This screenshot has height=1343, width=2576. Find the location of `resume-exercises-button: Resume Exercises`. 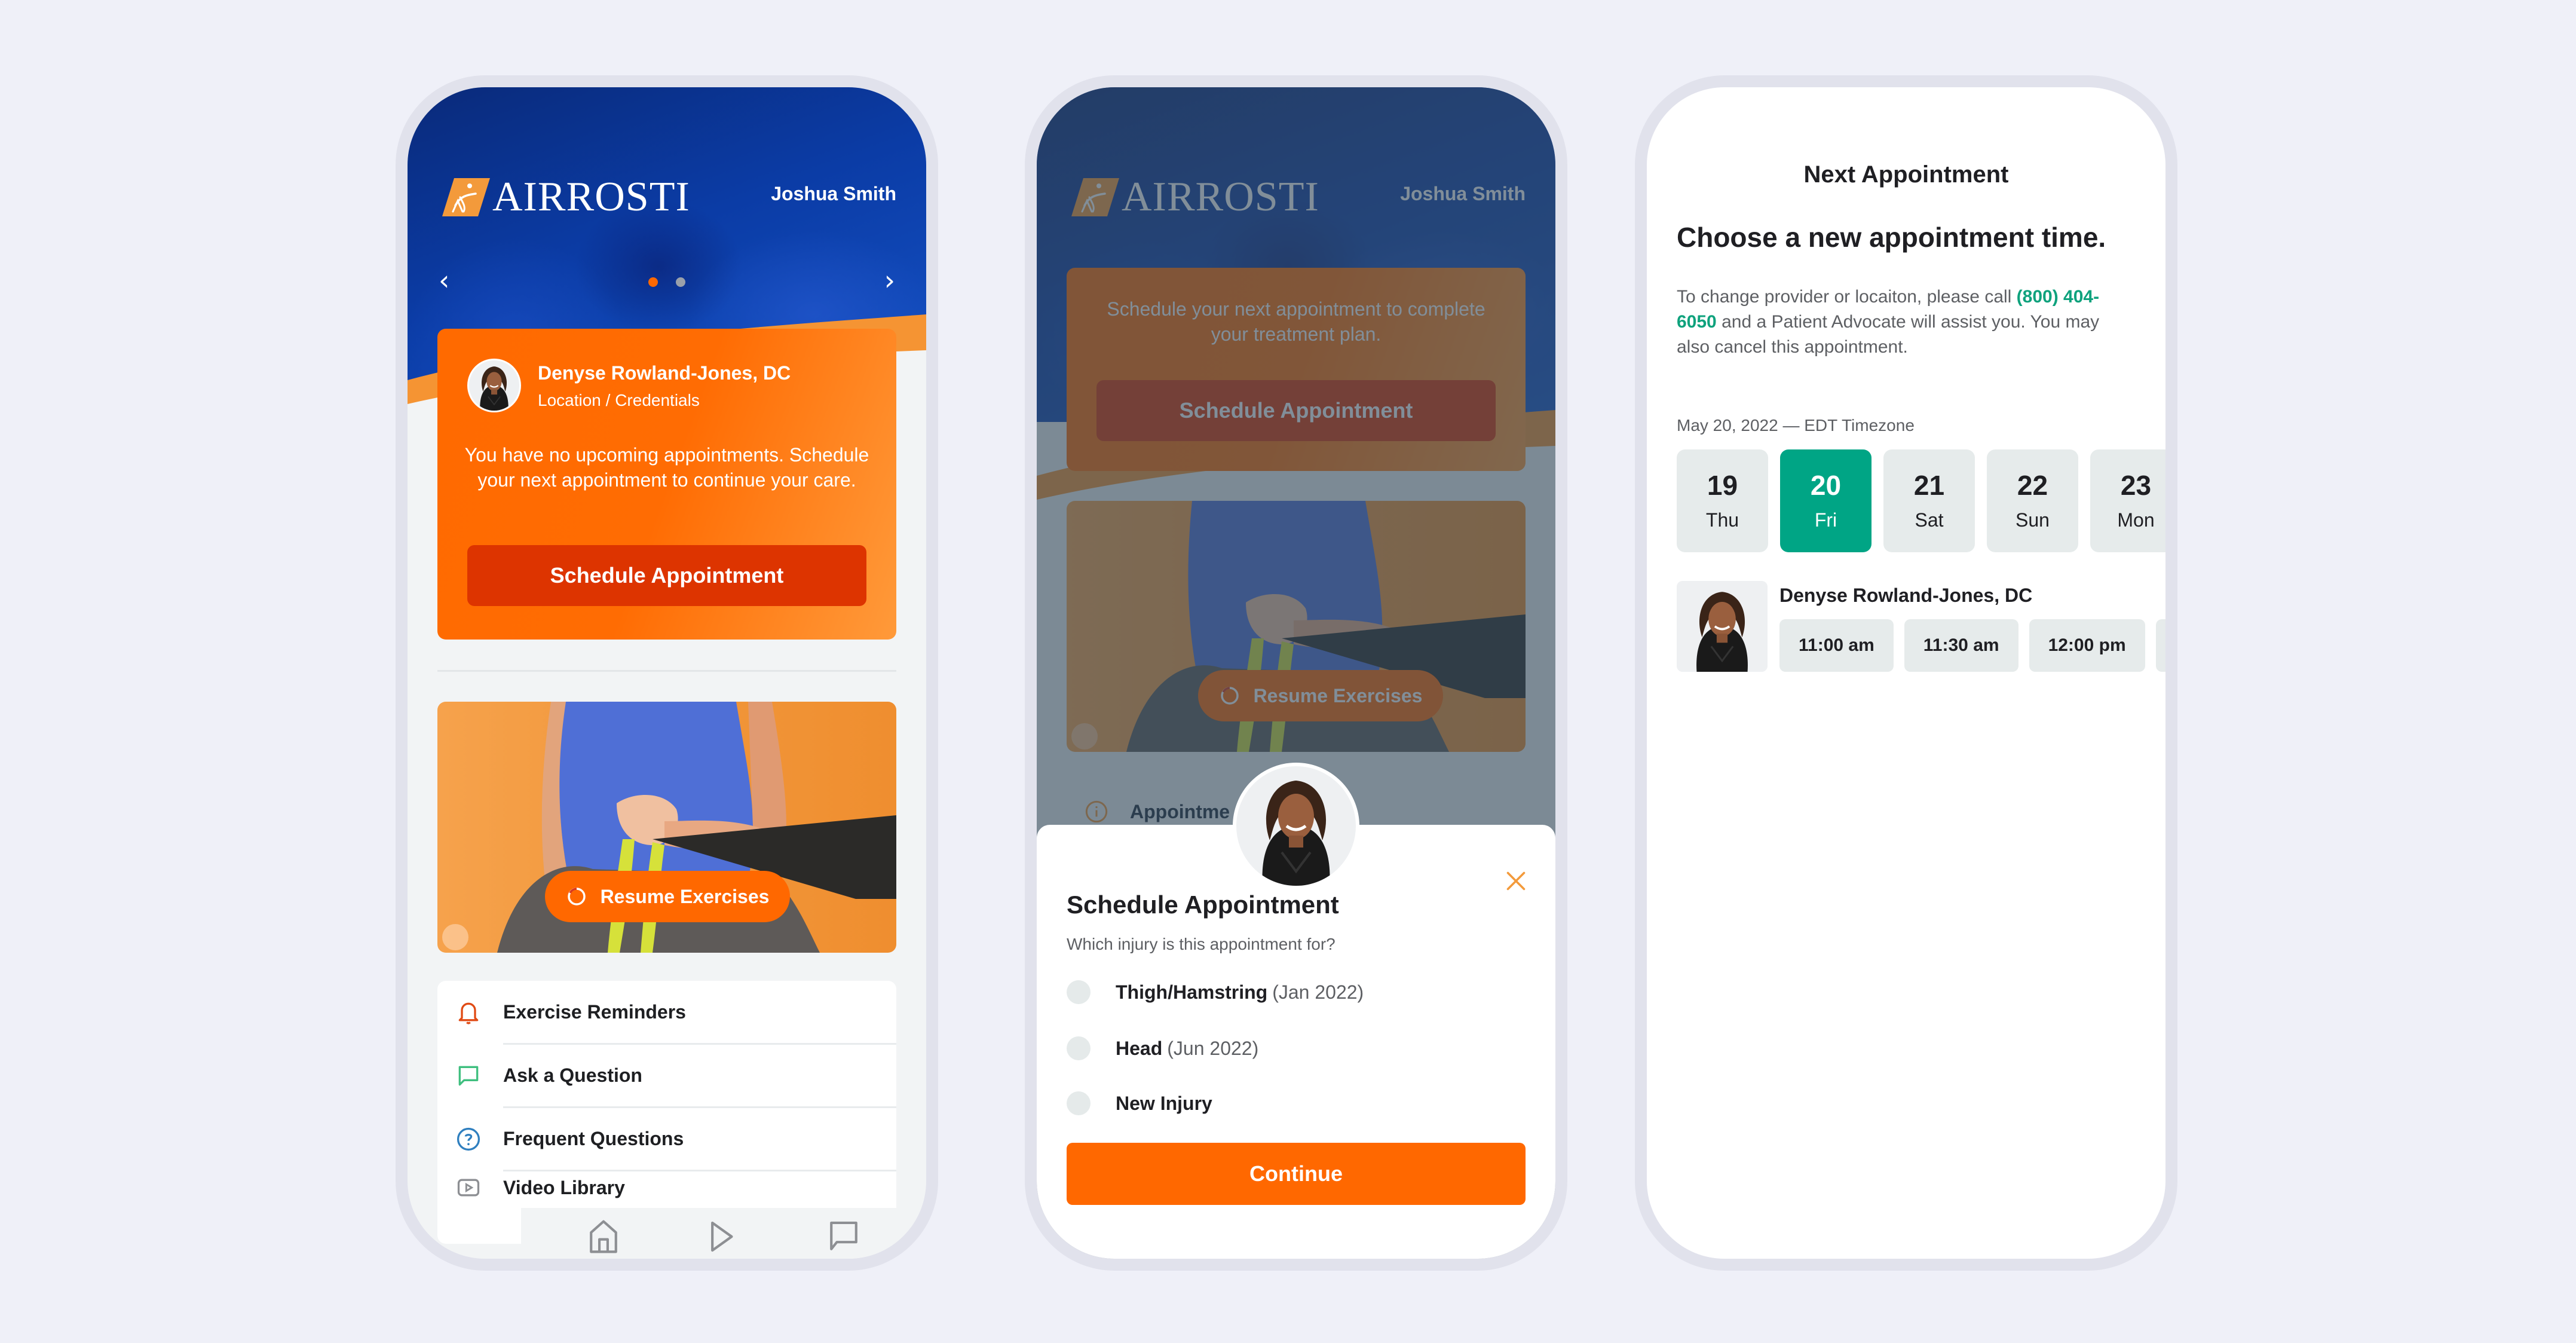

resume-exercises-button: Resume Exercises is located at coordinates (668, 896).